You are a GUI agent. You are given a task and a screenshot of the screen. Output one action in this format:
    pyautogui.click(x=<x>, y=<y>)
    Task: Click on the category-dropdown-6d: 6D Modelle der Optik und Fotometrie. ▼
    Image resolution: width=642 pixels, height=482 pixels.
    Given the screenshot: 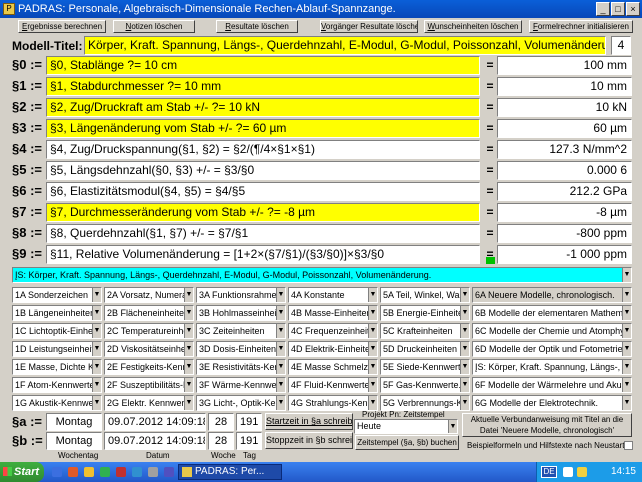 What is the action you would take?
    pyautogui.click(x=552, y=349)
    